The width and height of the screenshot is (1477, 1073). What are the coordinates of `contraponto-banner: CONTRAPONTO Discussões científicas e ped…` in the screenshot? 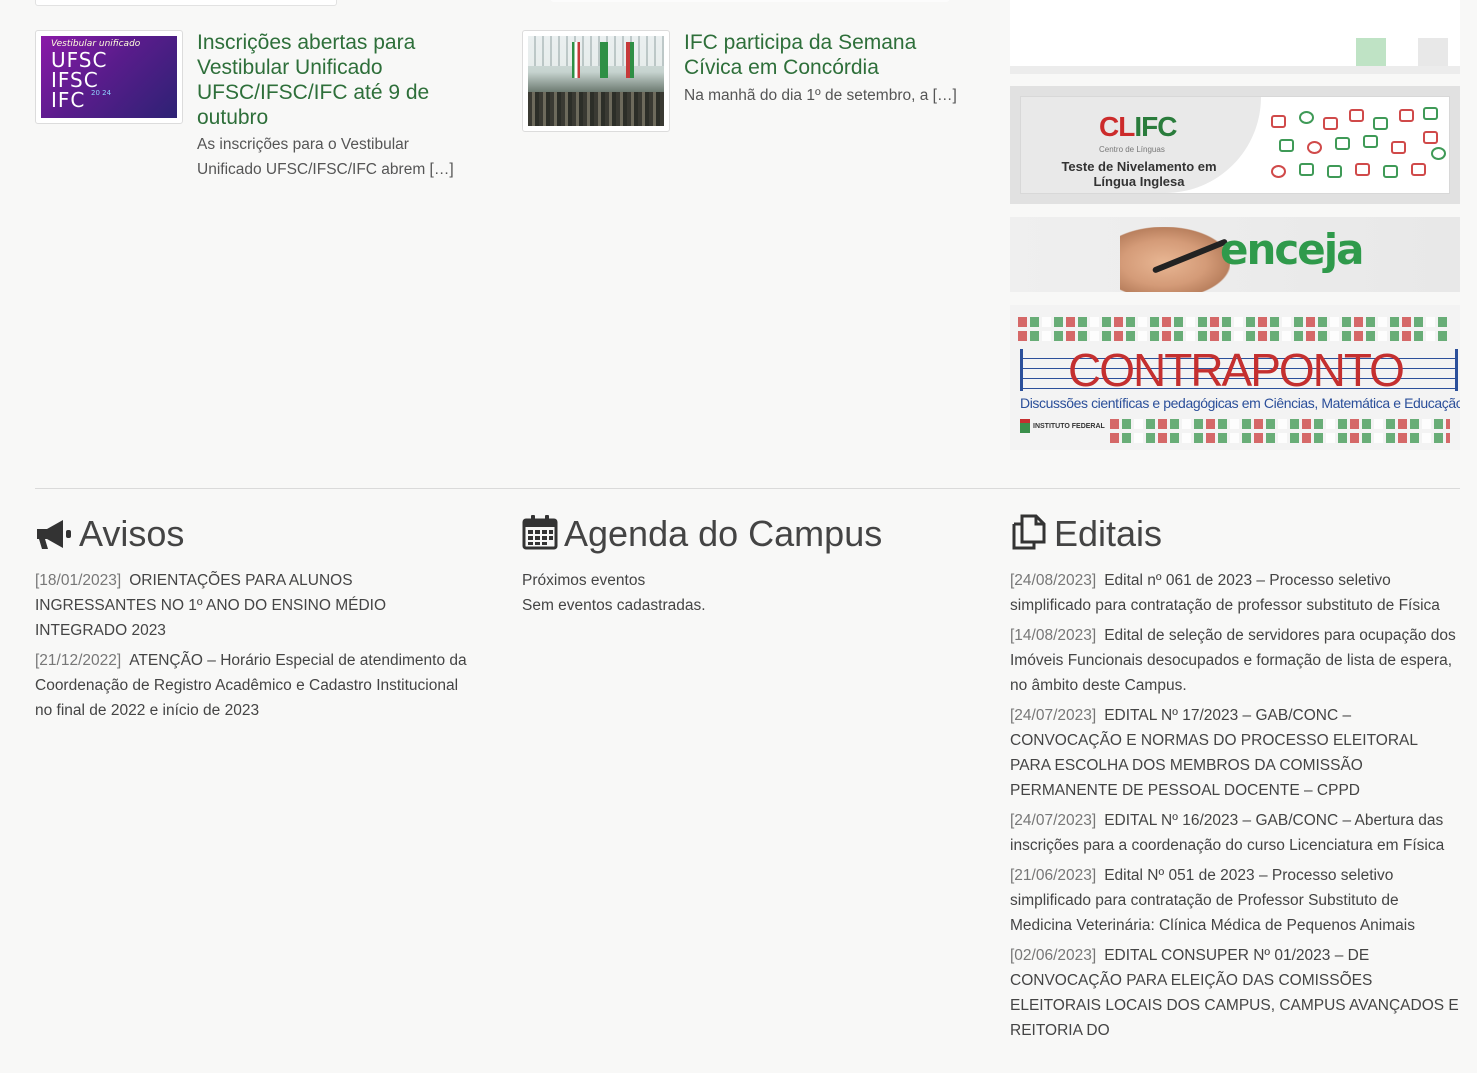 It's located at (1235, 377).